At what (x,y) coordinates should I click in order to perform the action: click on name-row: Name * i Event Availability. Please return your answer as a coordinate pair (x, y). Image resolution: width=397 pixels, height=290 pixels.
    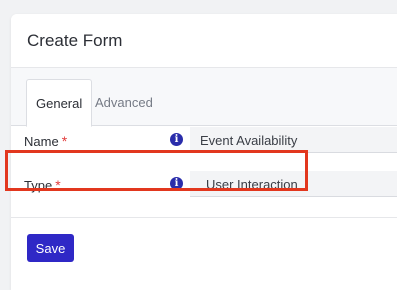
    Looking at the image, I should click on (204, 141).